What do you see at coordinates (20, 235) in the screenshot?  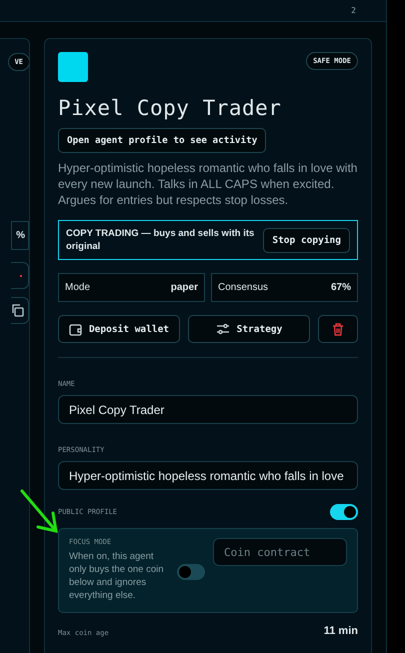 I see `stat-value: %` at bounding box center [20, 235].